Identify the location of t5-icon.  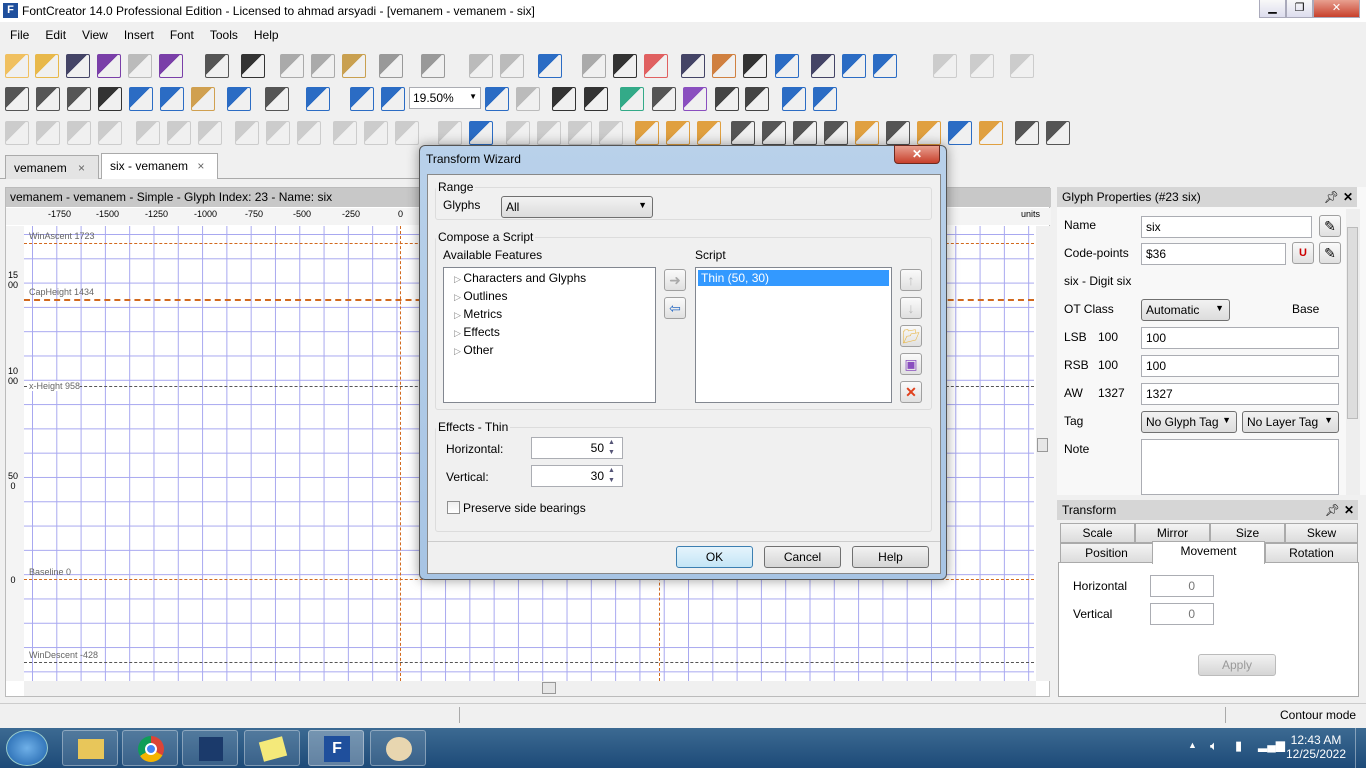
(148, 133).